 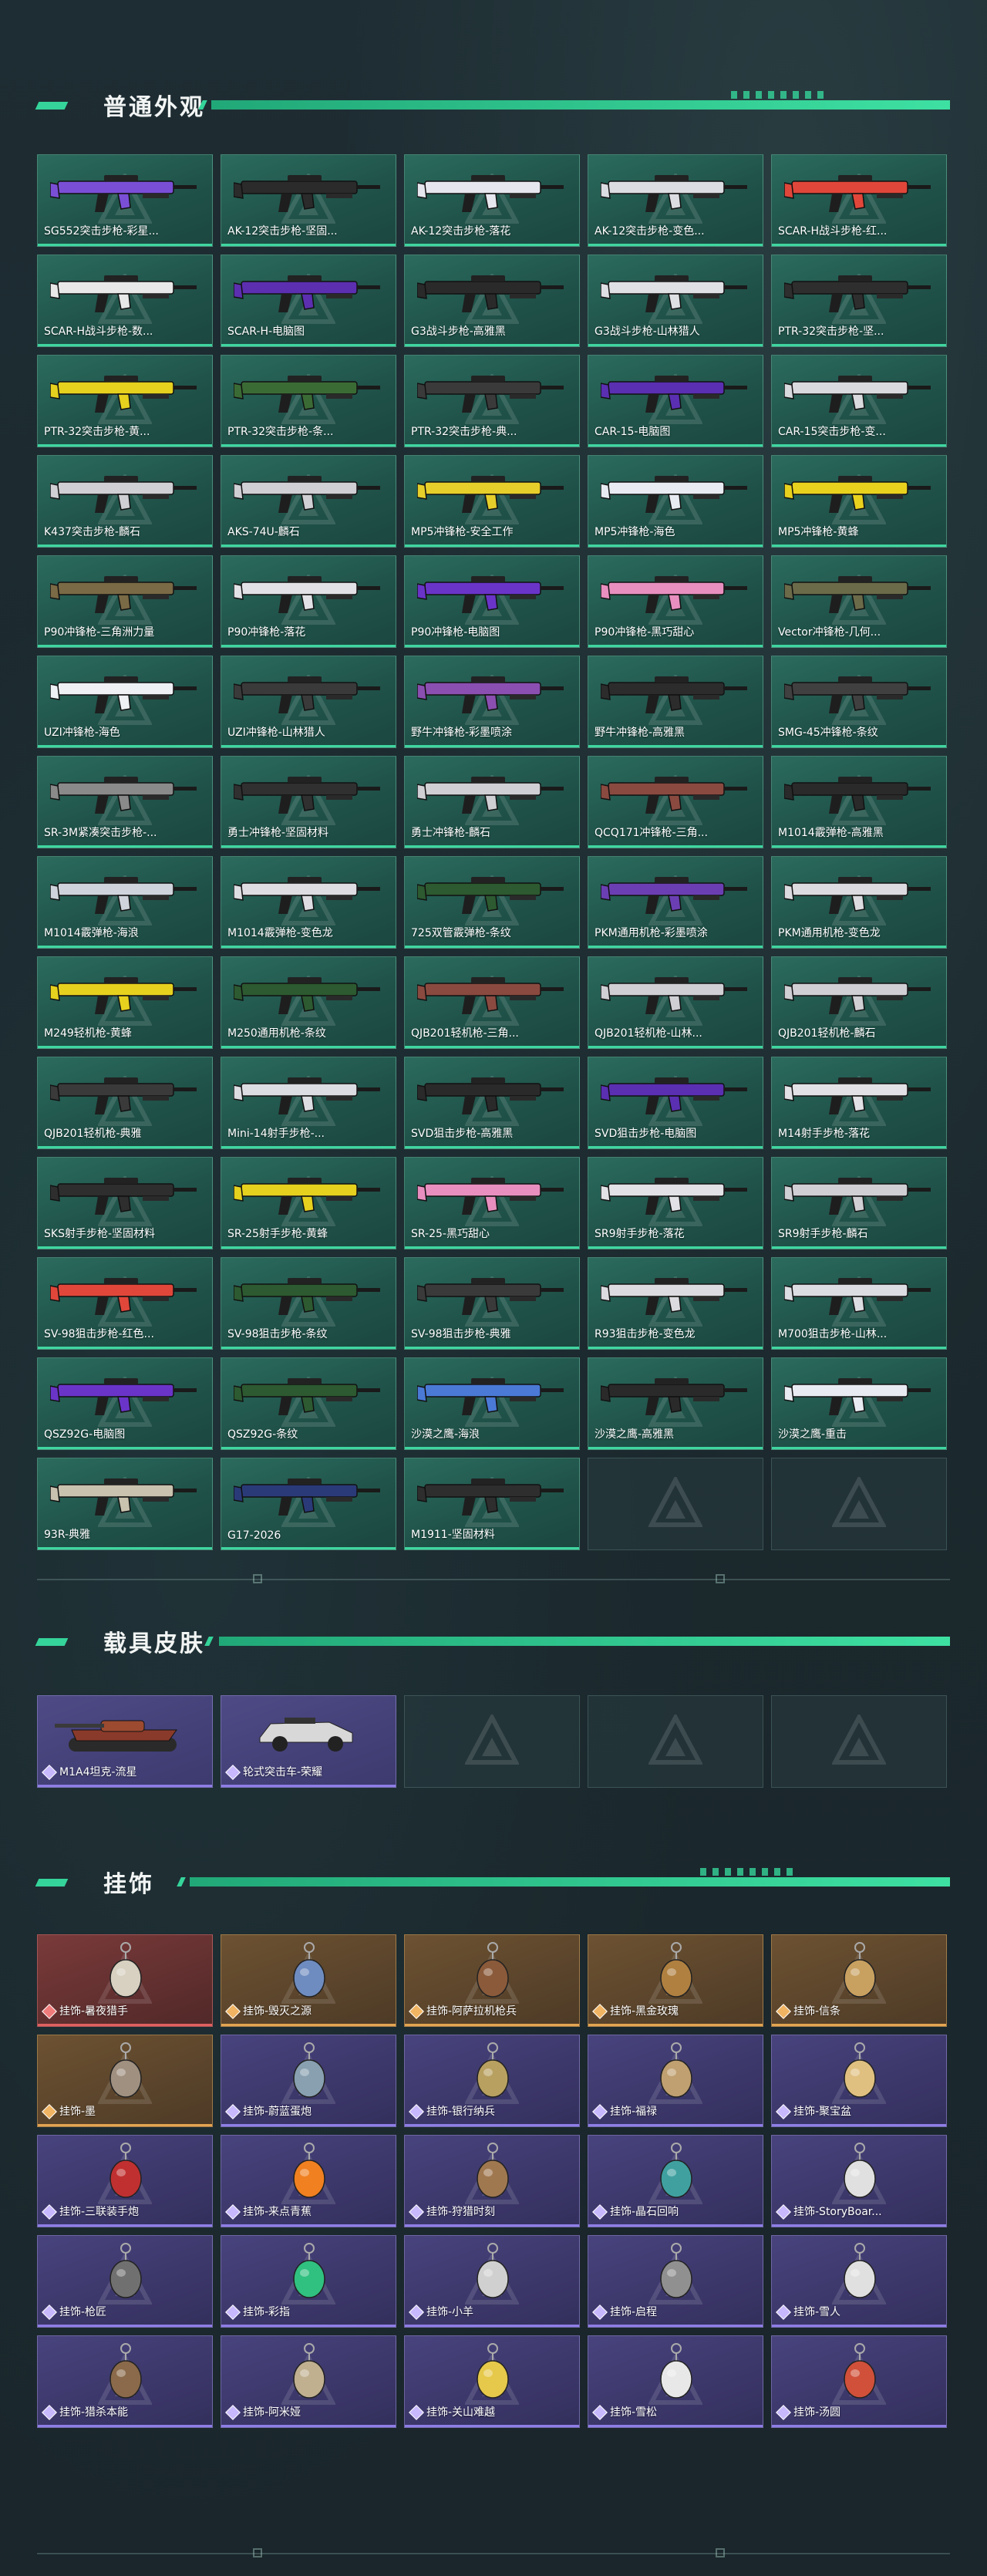 I want to click on weapon-card: UZI冲锋枪-海色, so click(x=125, y=702).